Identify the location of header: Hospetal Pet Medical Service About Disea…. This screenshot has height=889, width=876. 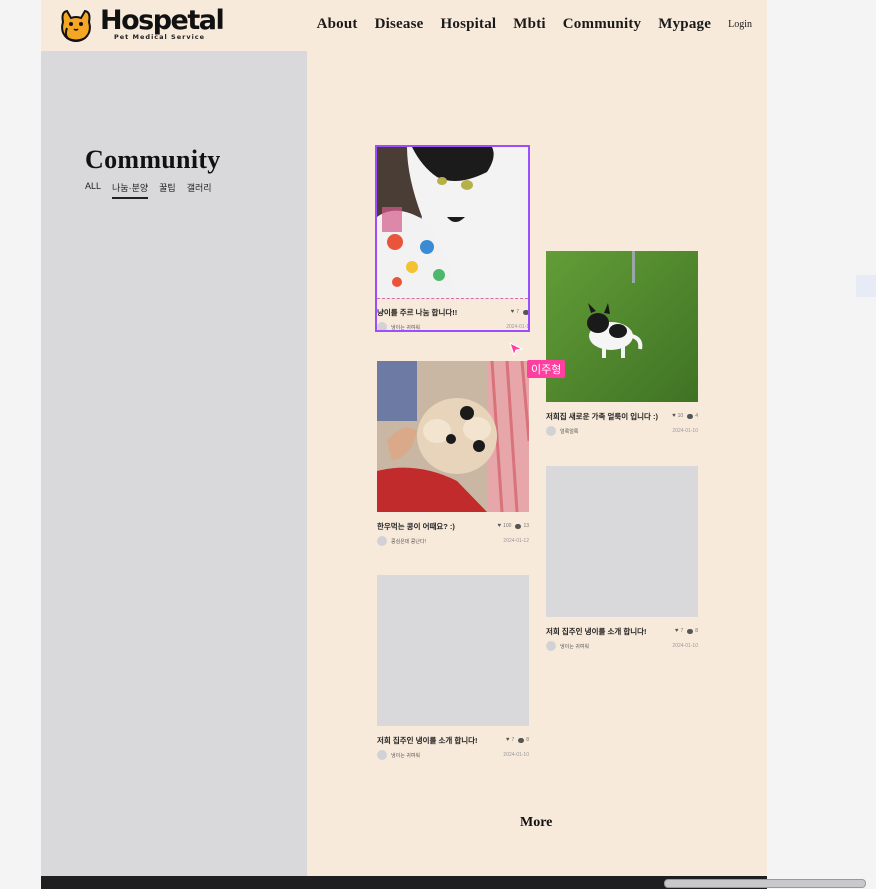
(404, 25).